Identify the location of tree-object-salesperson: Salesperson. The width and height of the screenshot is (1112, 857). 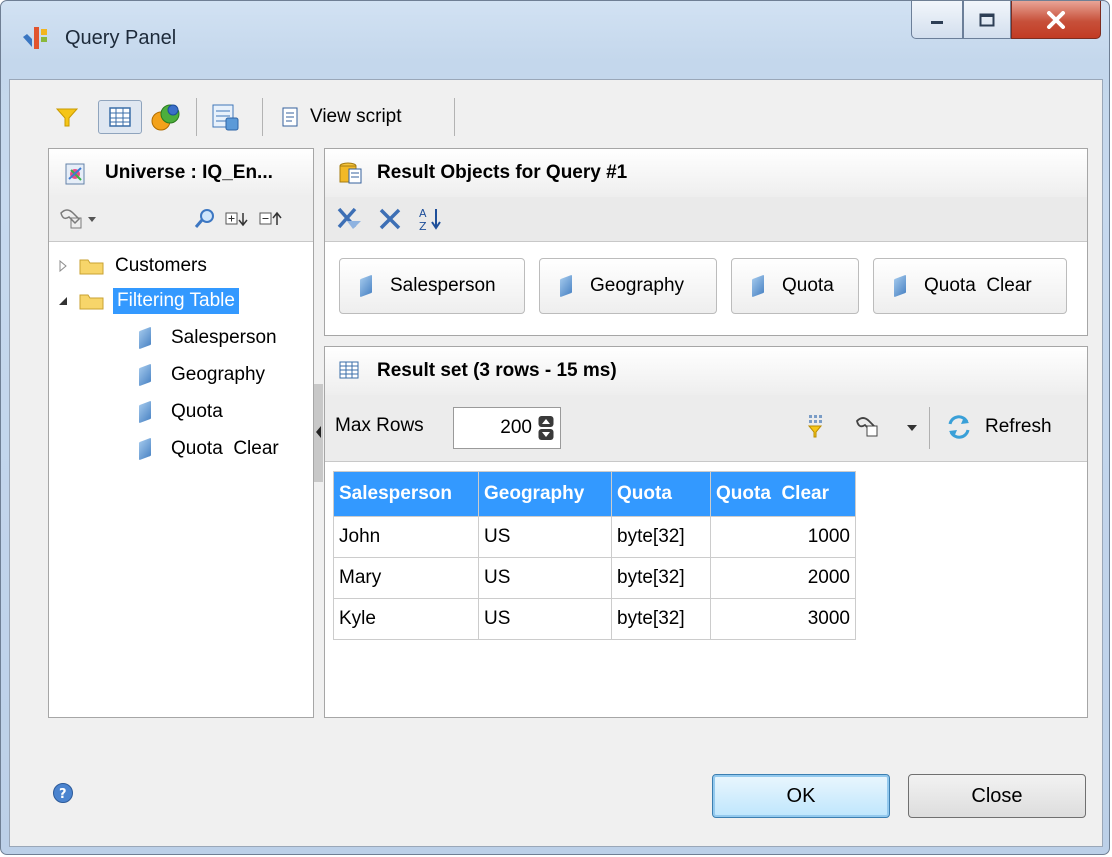
(208, 338).